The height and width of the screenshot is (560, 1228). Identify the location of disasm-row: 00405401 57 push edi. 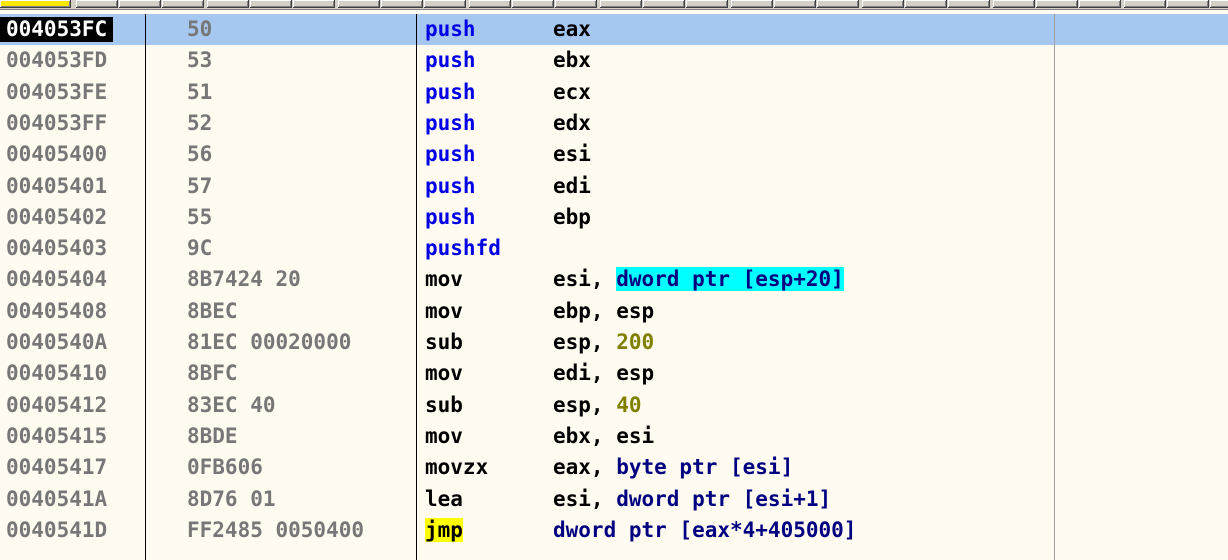
(614, 186).